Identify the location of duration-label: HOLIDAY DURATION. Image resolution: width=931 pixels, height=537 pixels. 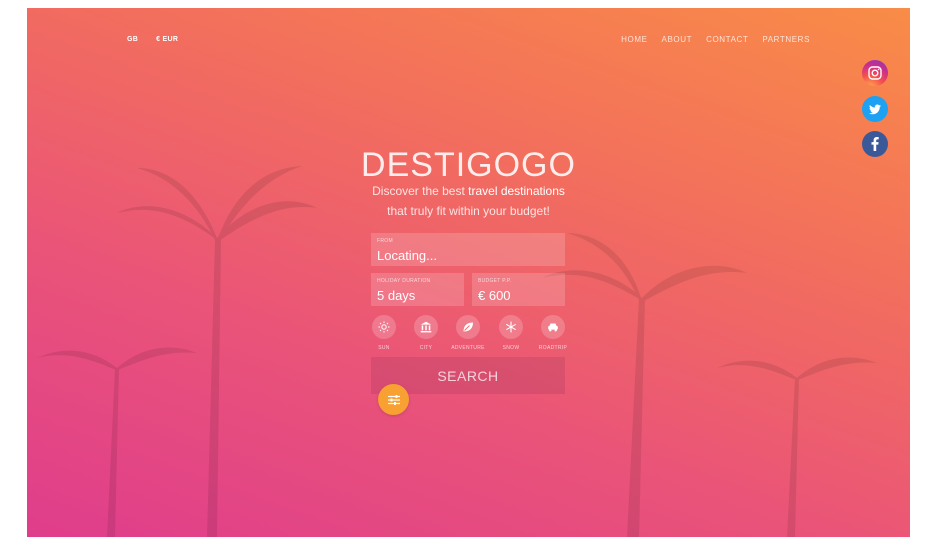
(404, 281).